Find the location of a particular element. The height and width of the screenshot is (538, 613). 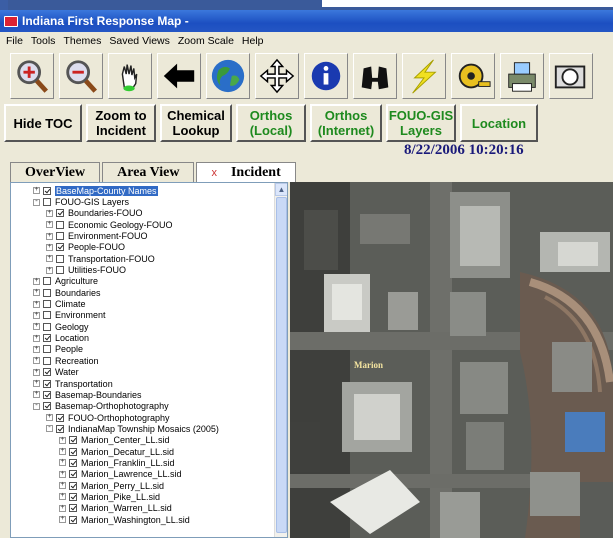

toc-layer-row: + People is located at coordinates (143, 349).